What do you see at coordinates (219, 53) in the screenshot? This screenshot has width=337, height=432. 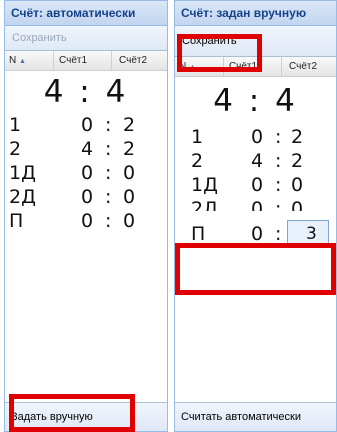 I see `highlight-save-button` at bounding box center [219, 53].